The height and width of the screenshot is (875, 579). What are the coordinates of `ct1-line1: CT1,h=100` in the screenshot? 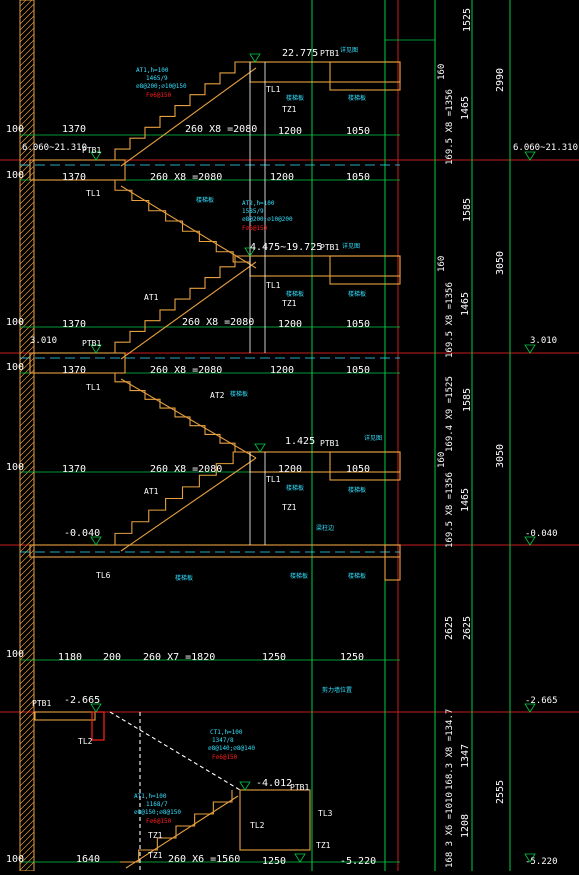 It's located at (226, 732).